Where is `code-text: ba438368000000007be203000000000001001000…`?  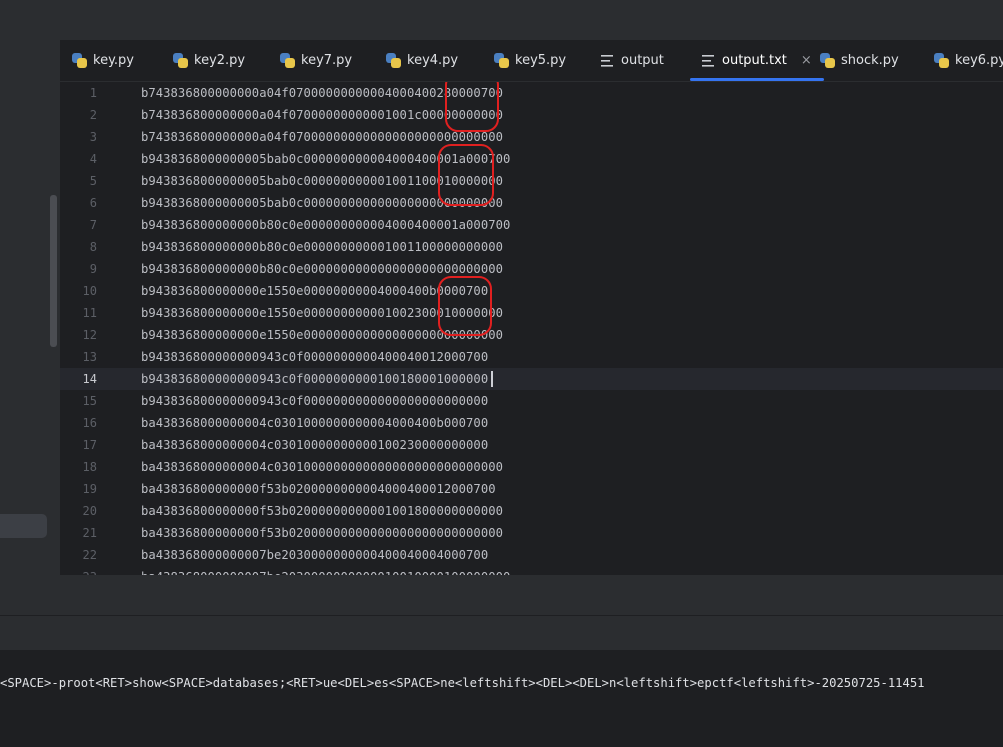
code-text: ba438368000000007be203000000000001001000… is located at coordinates (325, 570).